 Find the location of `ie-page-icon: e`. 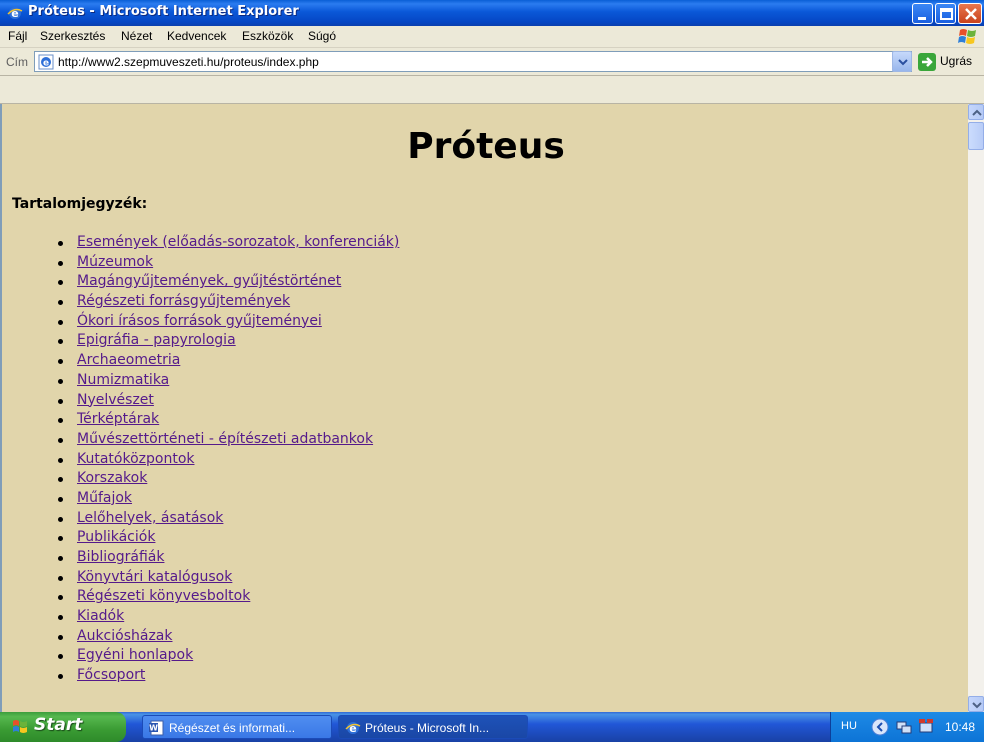

ie-page-icon: e is located at coordinates (46, 62).